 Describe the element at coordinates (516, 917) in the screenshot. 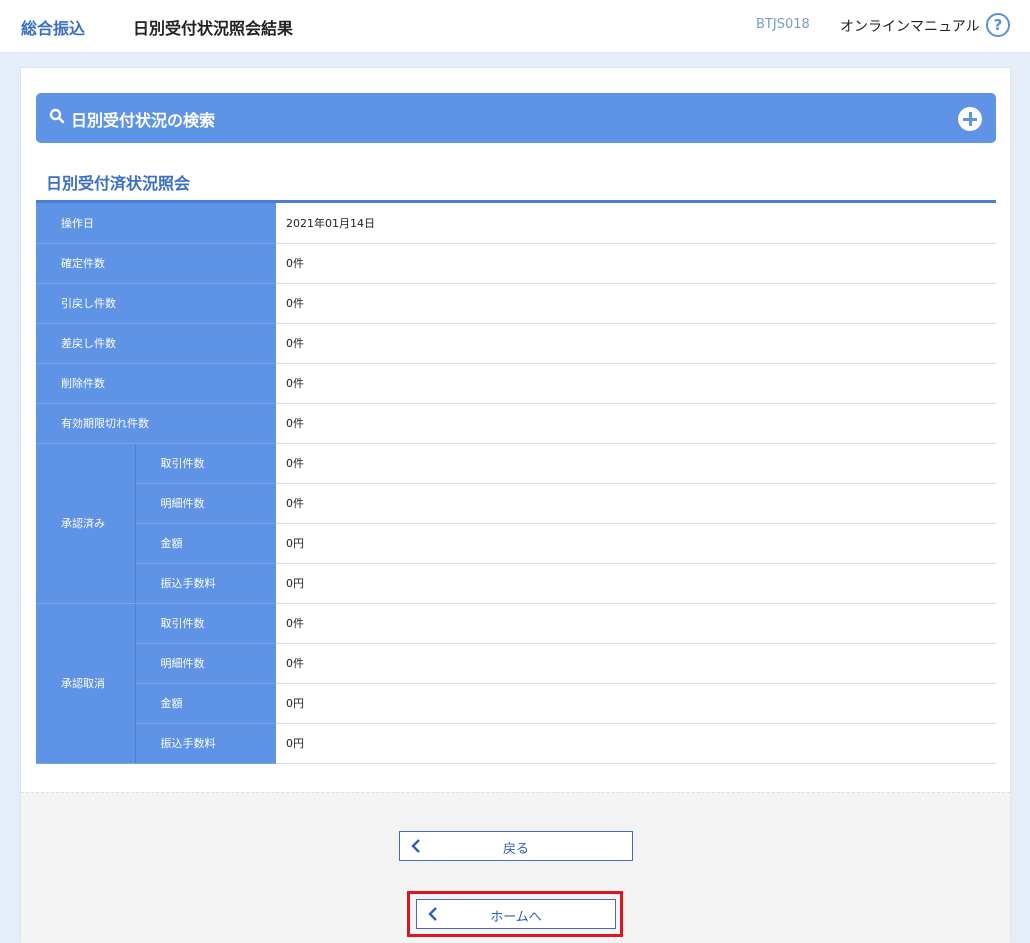

I see `home-button-label: ホームへ` at that location.